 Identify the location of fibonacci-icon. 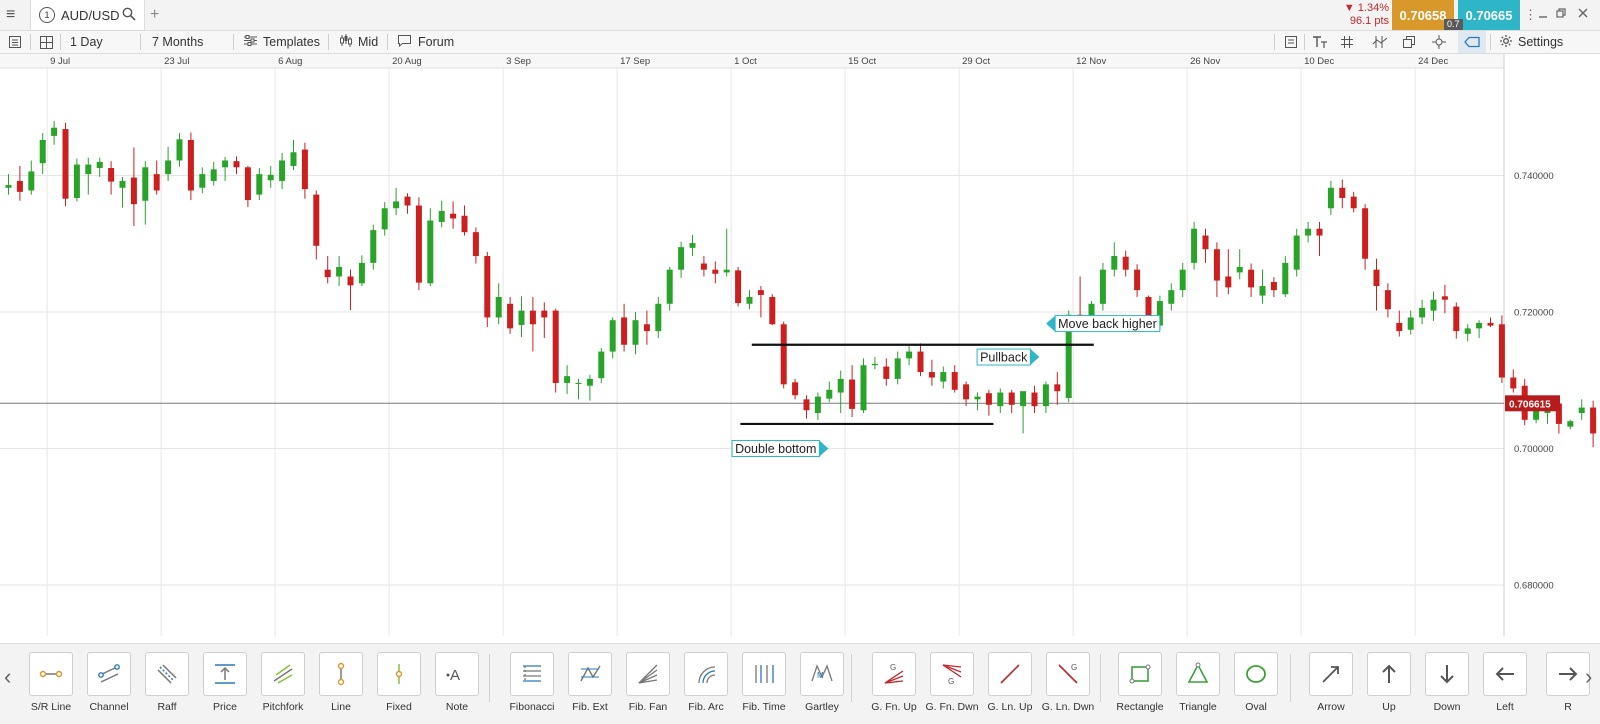
(532, 674).